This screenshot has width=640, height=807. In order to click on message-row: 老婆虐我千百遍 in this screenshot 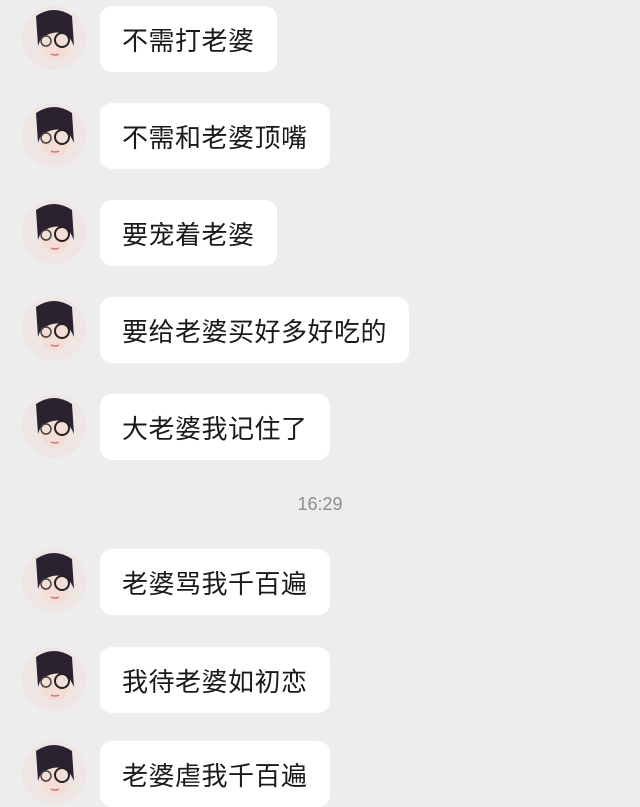, I will do `click(320, 774)`.